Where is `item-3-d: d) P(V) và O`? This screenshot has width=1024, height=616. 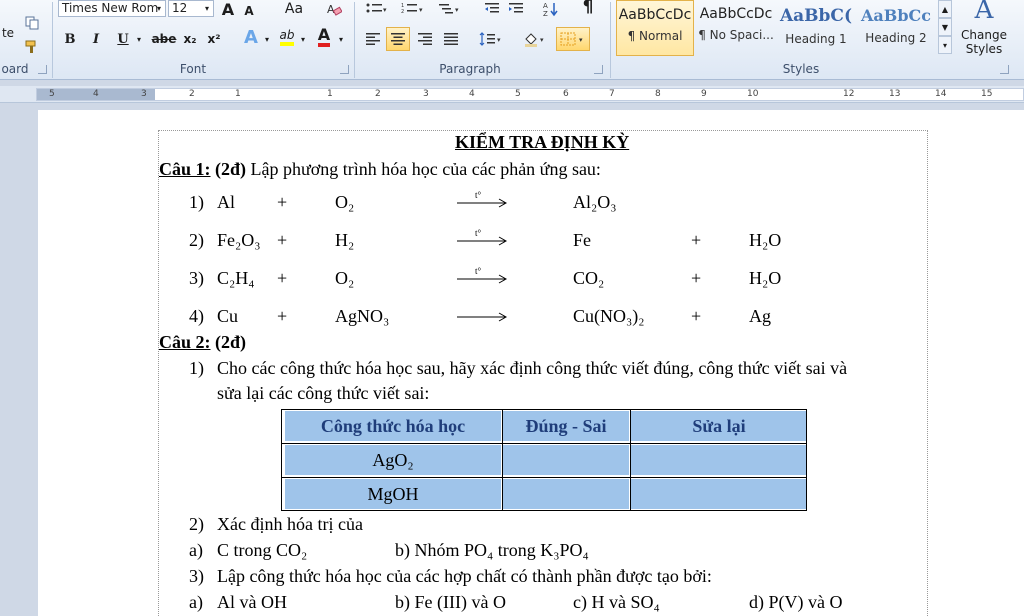
item-3-d: d) P(V) và O is located at coordinates (796, 602).